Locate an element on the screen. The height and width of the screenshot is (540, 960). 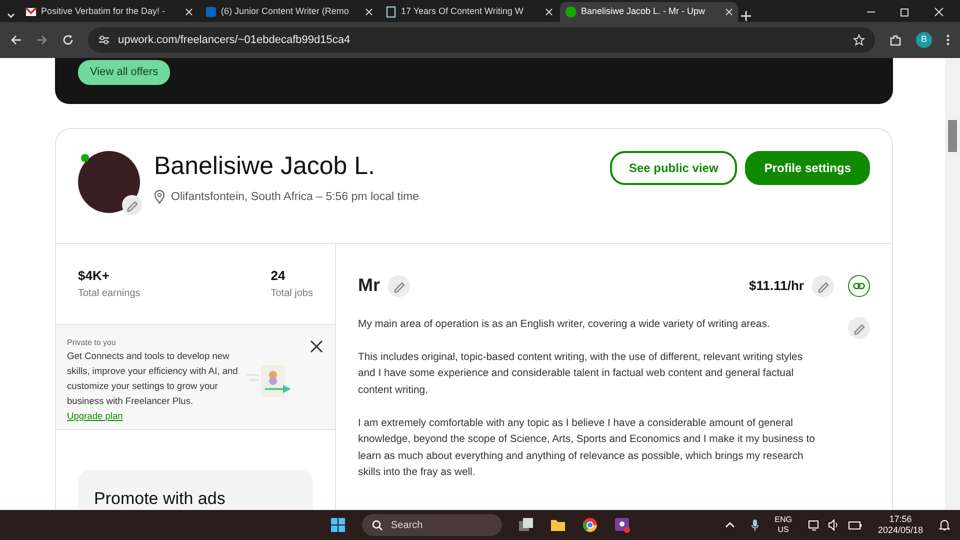
avatar-photo-placeholder is located at coordinates (109, 182).